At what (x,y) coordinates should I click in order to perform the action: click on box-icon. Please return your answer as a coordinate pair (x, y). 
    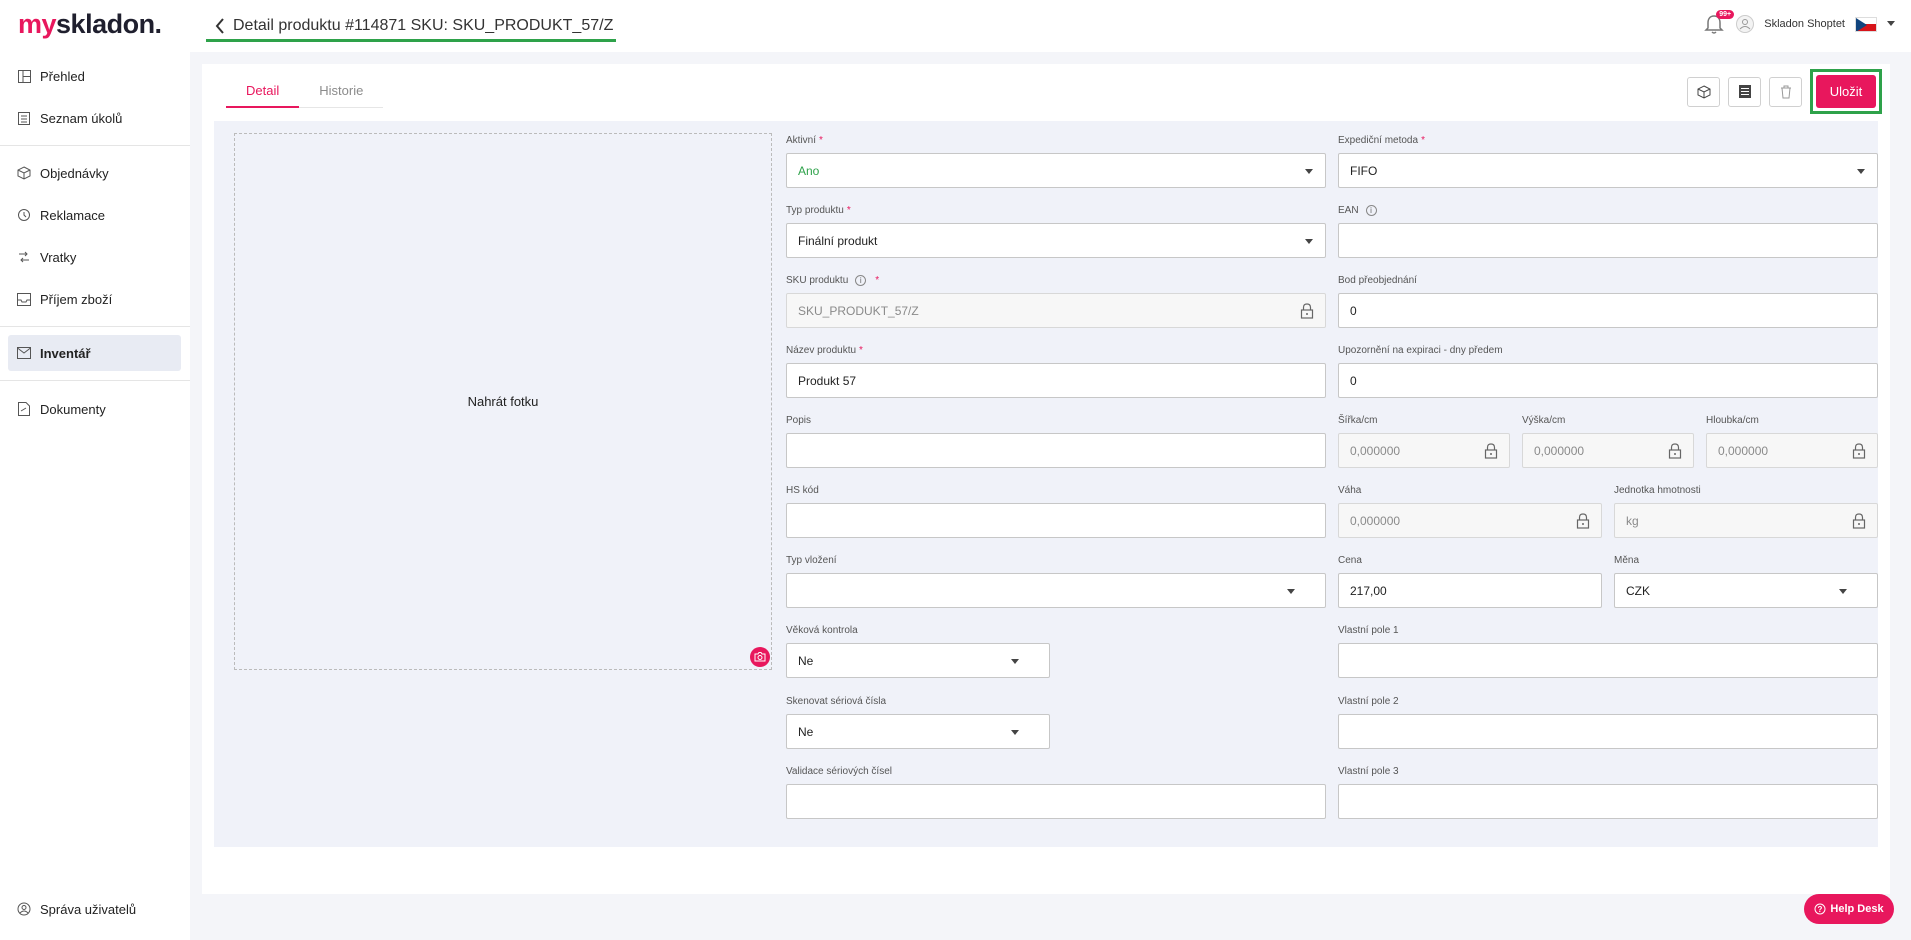
    Looking at the image, I should click on (24, 173).